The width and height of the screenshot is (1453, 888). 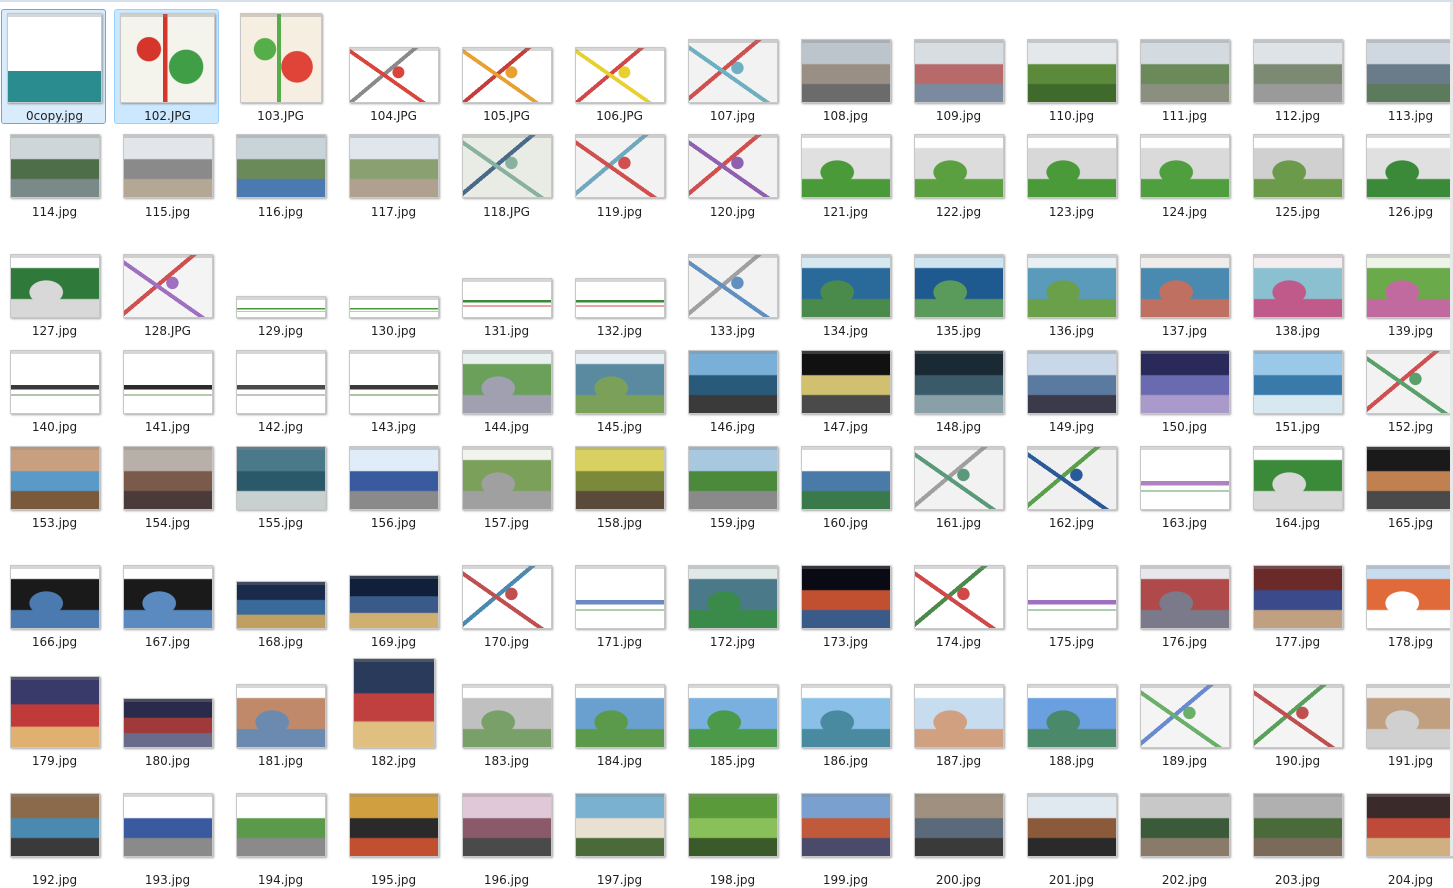 What do you see at coordinates (505, 594) in the screenshot?
I see `file-item: 170.jpg` at bounding box center [505, 594].